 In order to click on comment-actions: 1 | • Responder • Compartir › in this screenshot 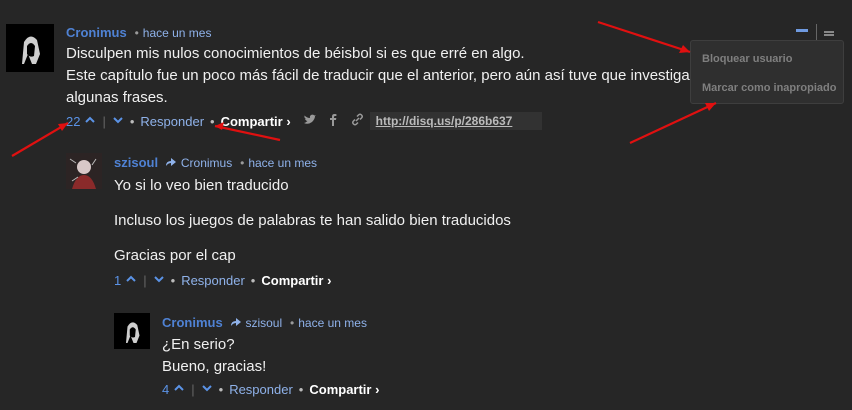, I will do `click(222, 280)`.